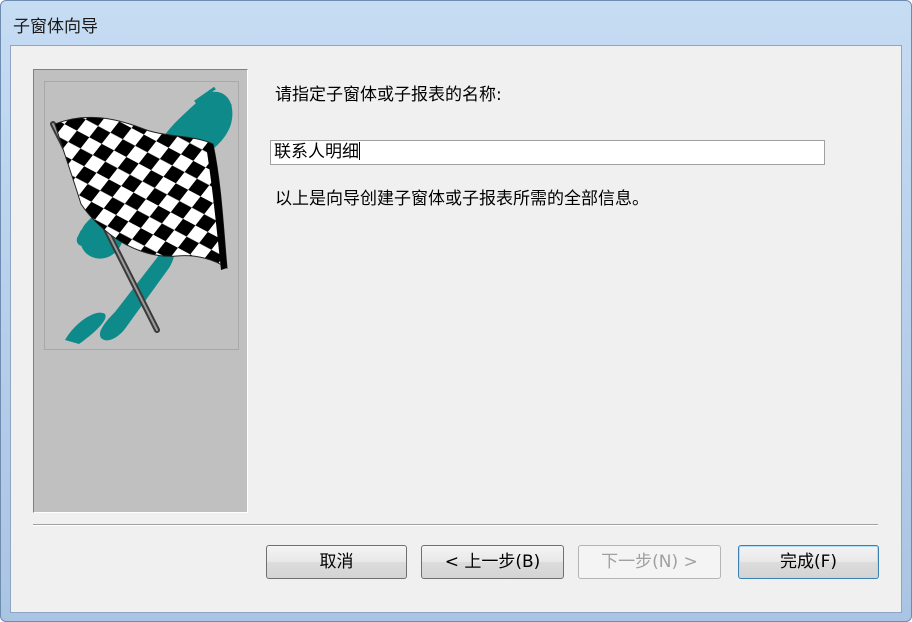 This screenshot has width=912, height=622. Describe the element at coordinates (336, 562) in the screenshot. I see `cancel-button: 取消` at that location.